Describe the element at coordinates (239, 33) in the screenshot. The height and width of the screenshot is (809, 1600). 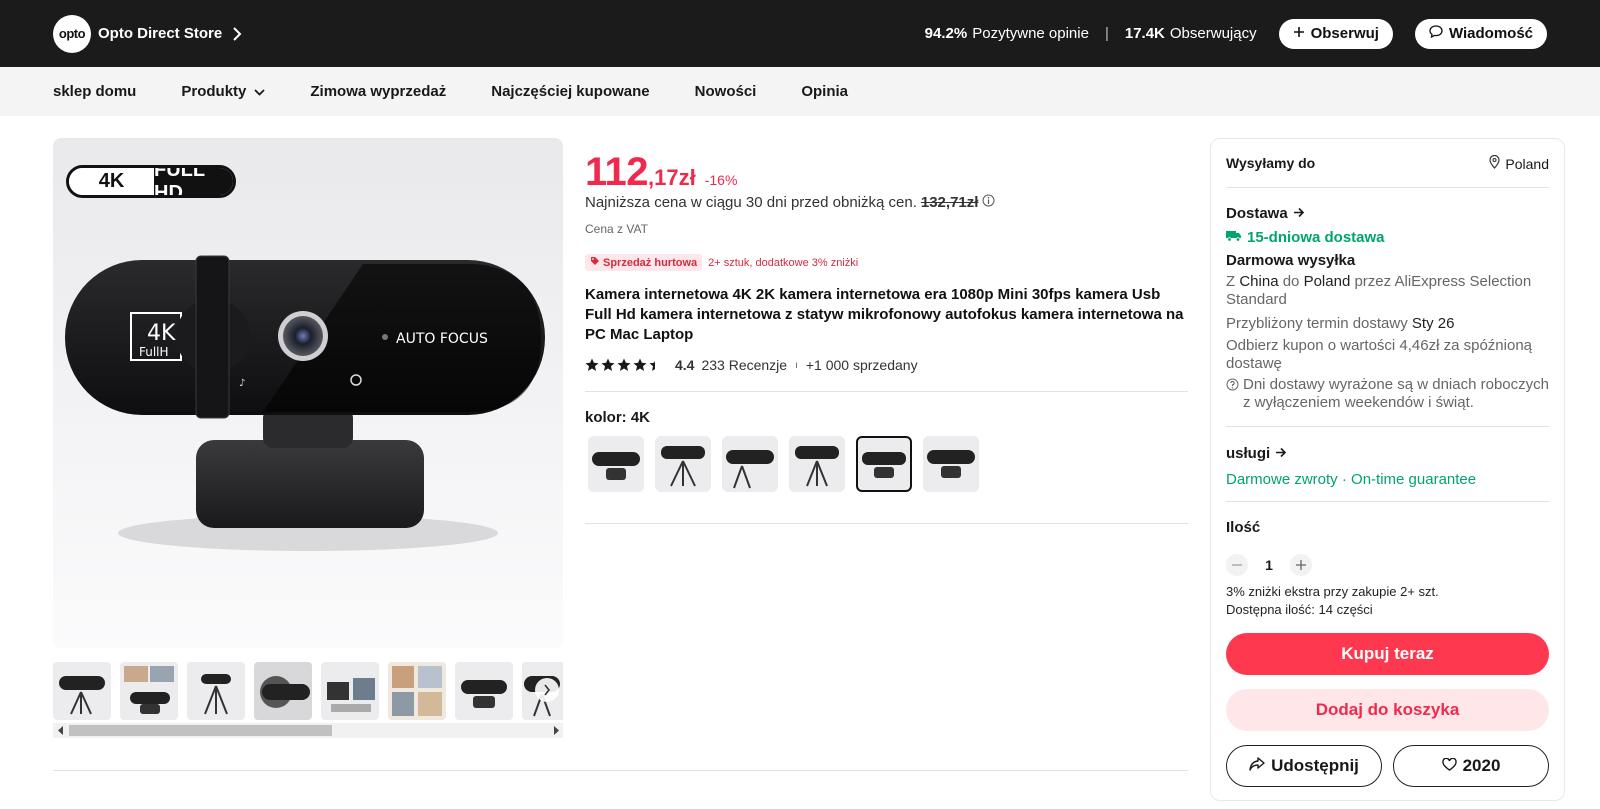
I see `chevron-right-icon` at that location.